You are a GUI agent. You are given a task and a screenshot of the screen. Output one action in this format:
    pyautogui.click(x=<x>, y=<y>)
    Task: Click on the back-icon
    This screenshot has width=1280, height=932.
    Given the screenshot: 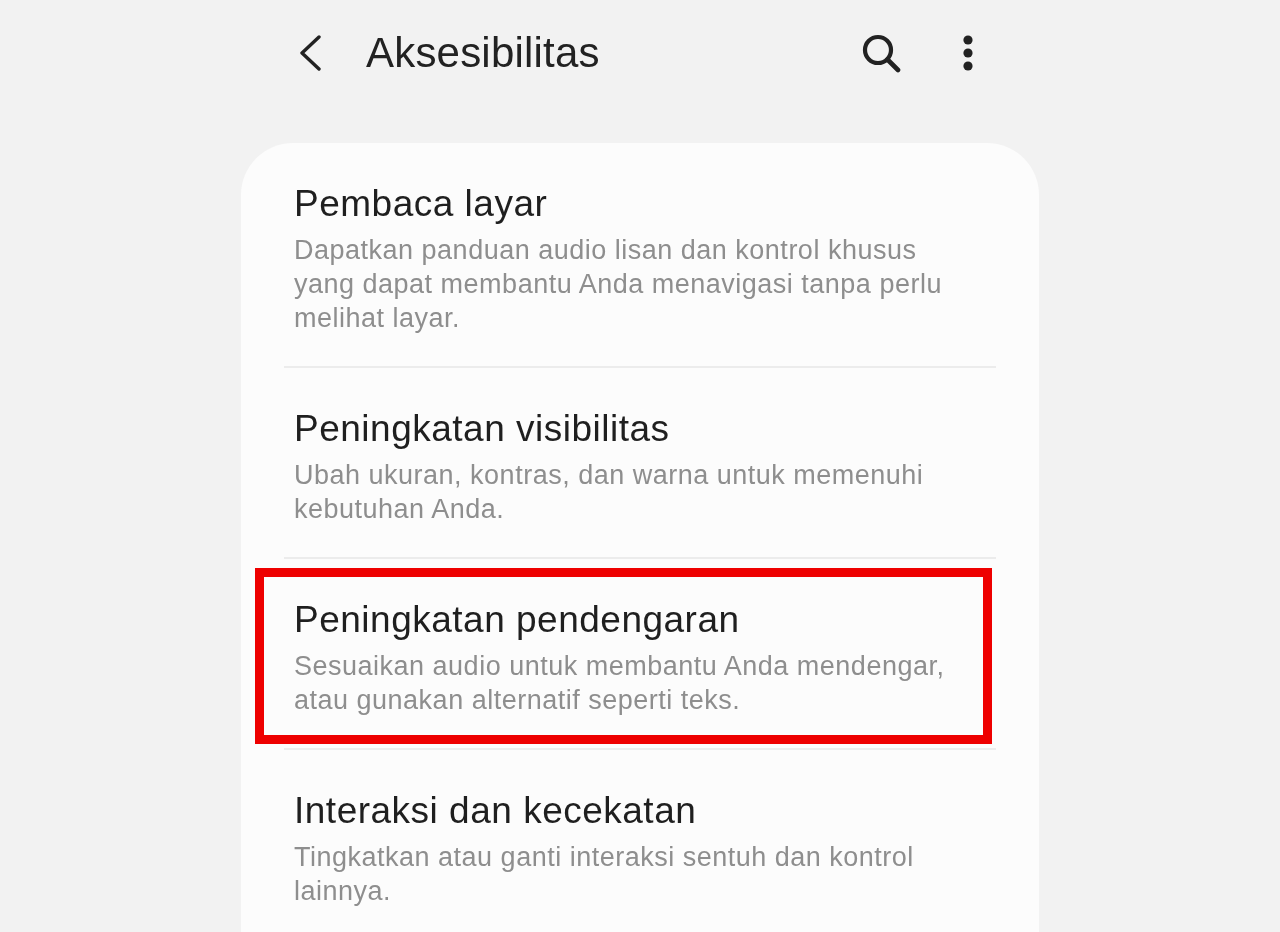 What is the action you would take?
    pyautogui.click(x=310, y=53)
    